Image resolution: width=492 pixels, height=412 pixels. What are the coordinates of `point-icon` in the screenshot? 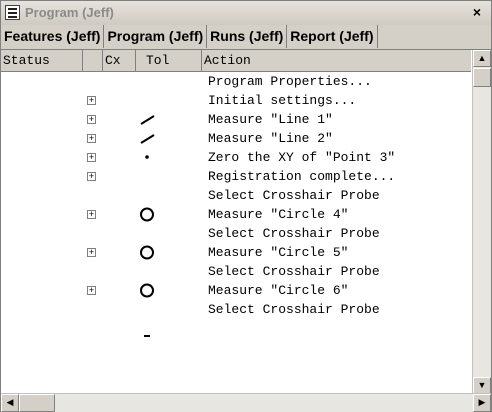 It's located at (147, 157).